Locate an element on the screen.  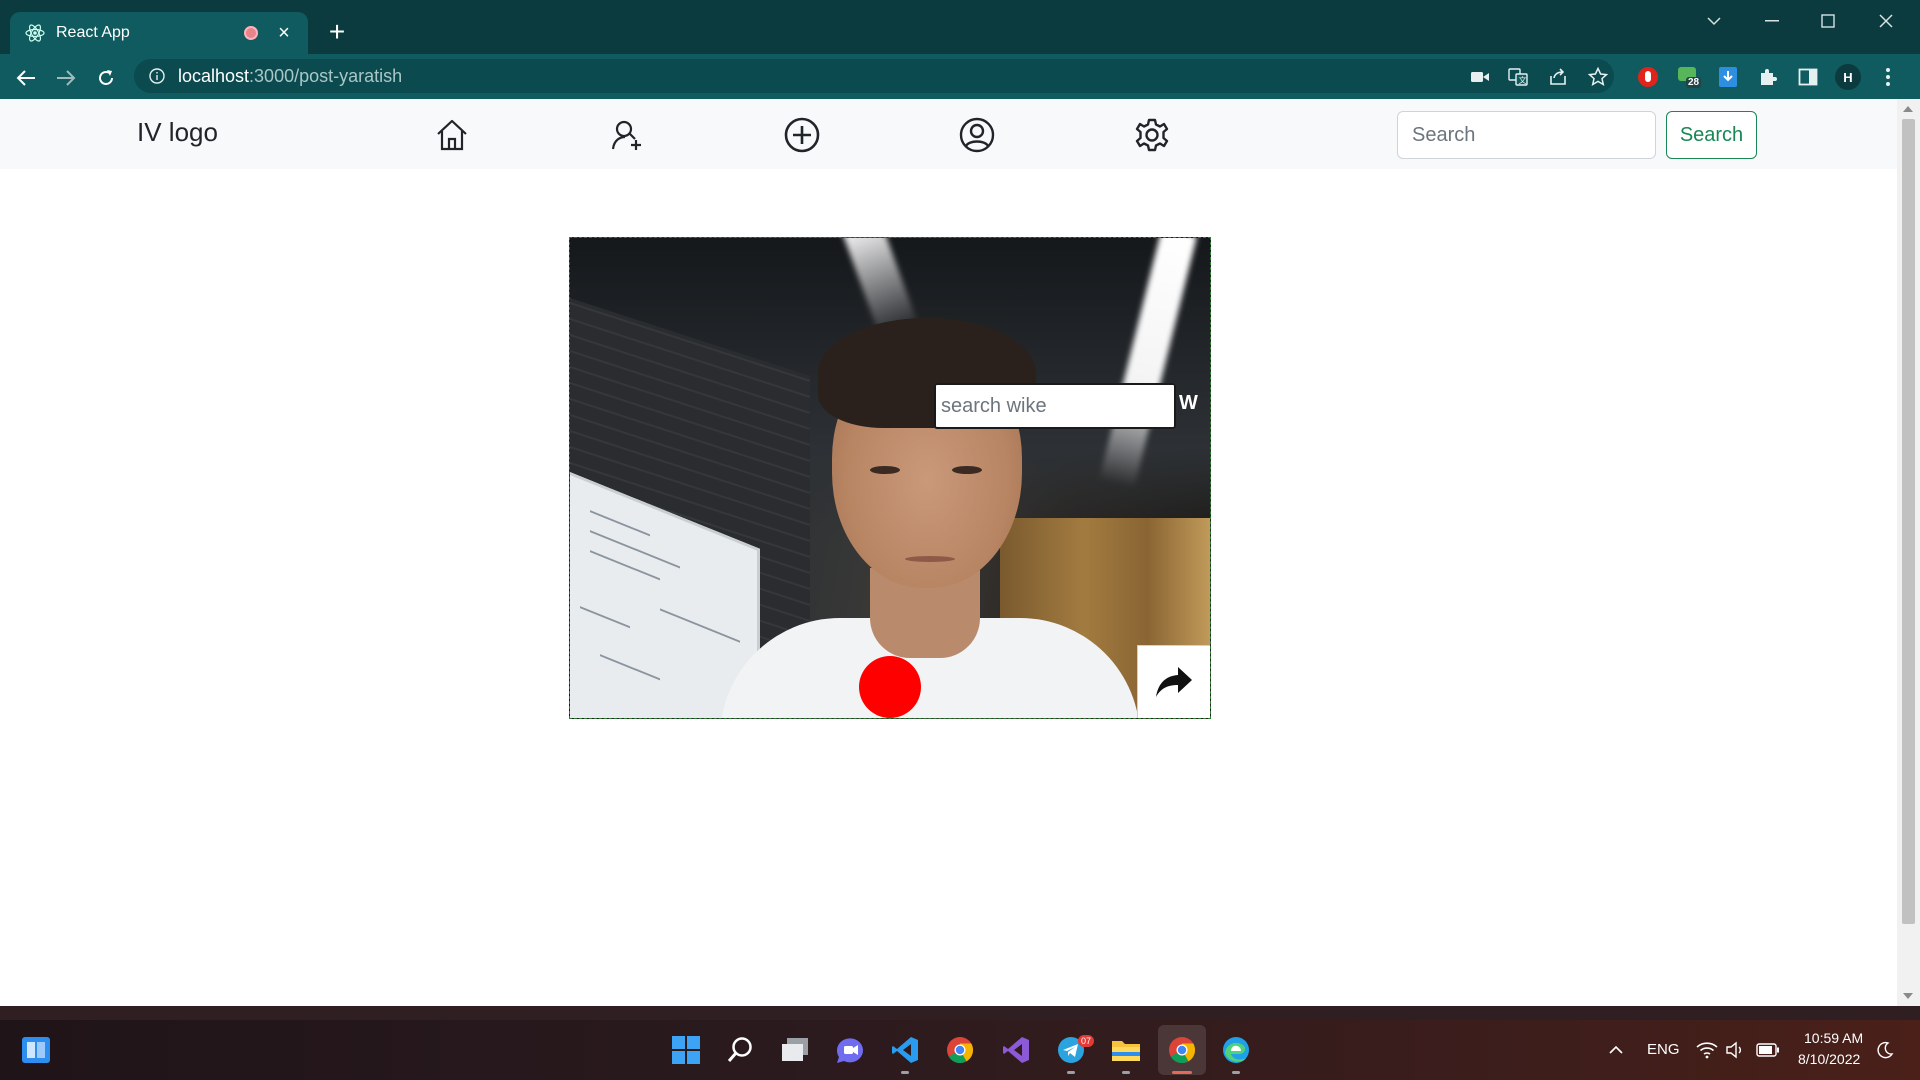
volume-icon is located at coordinates (1735, 1050).